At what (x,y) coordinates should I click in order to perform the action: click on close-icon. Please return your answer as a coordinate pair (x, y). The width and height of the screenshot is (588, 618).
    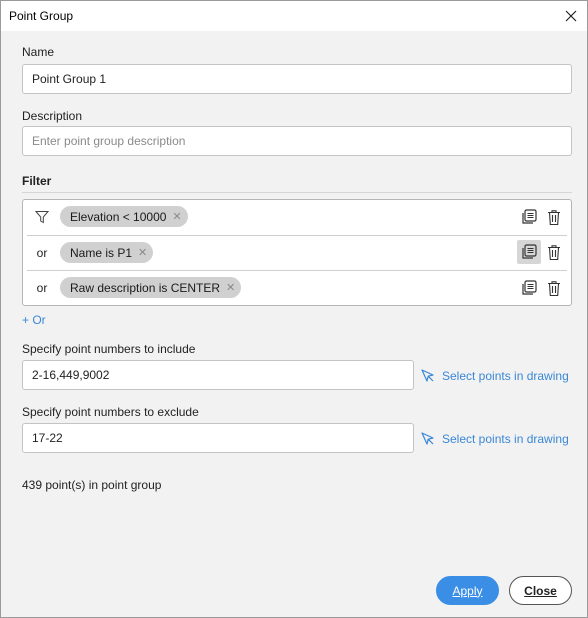
    Looking at the image, I should click on (571, 16).